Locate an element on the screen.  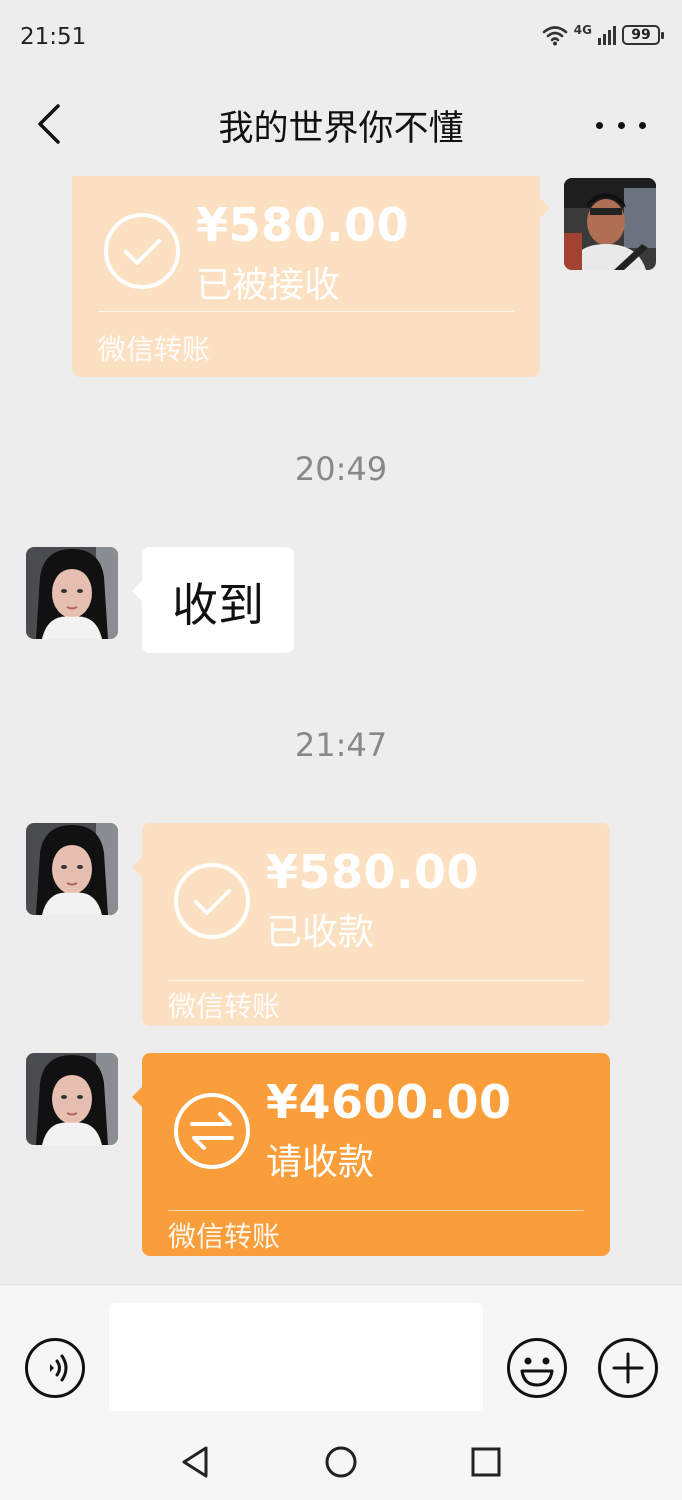
transfer-bubble: ¥4600.00 请收款 微信转账 is located at coordinates (371, 1154).